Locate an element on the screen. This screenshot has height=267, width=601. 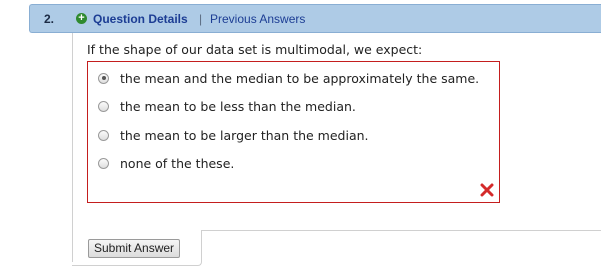
answer-option-2: the mean to be less than the median. is located at coordinates (227, 106).